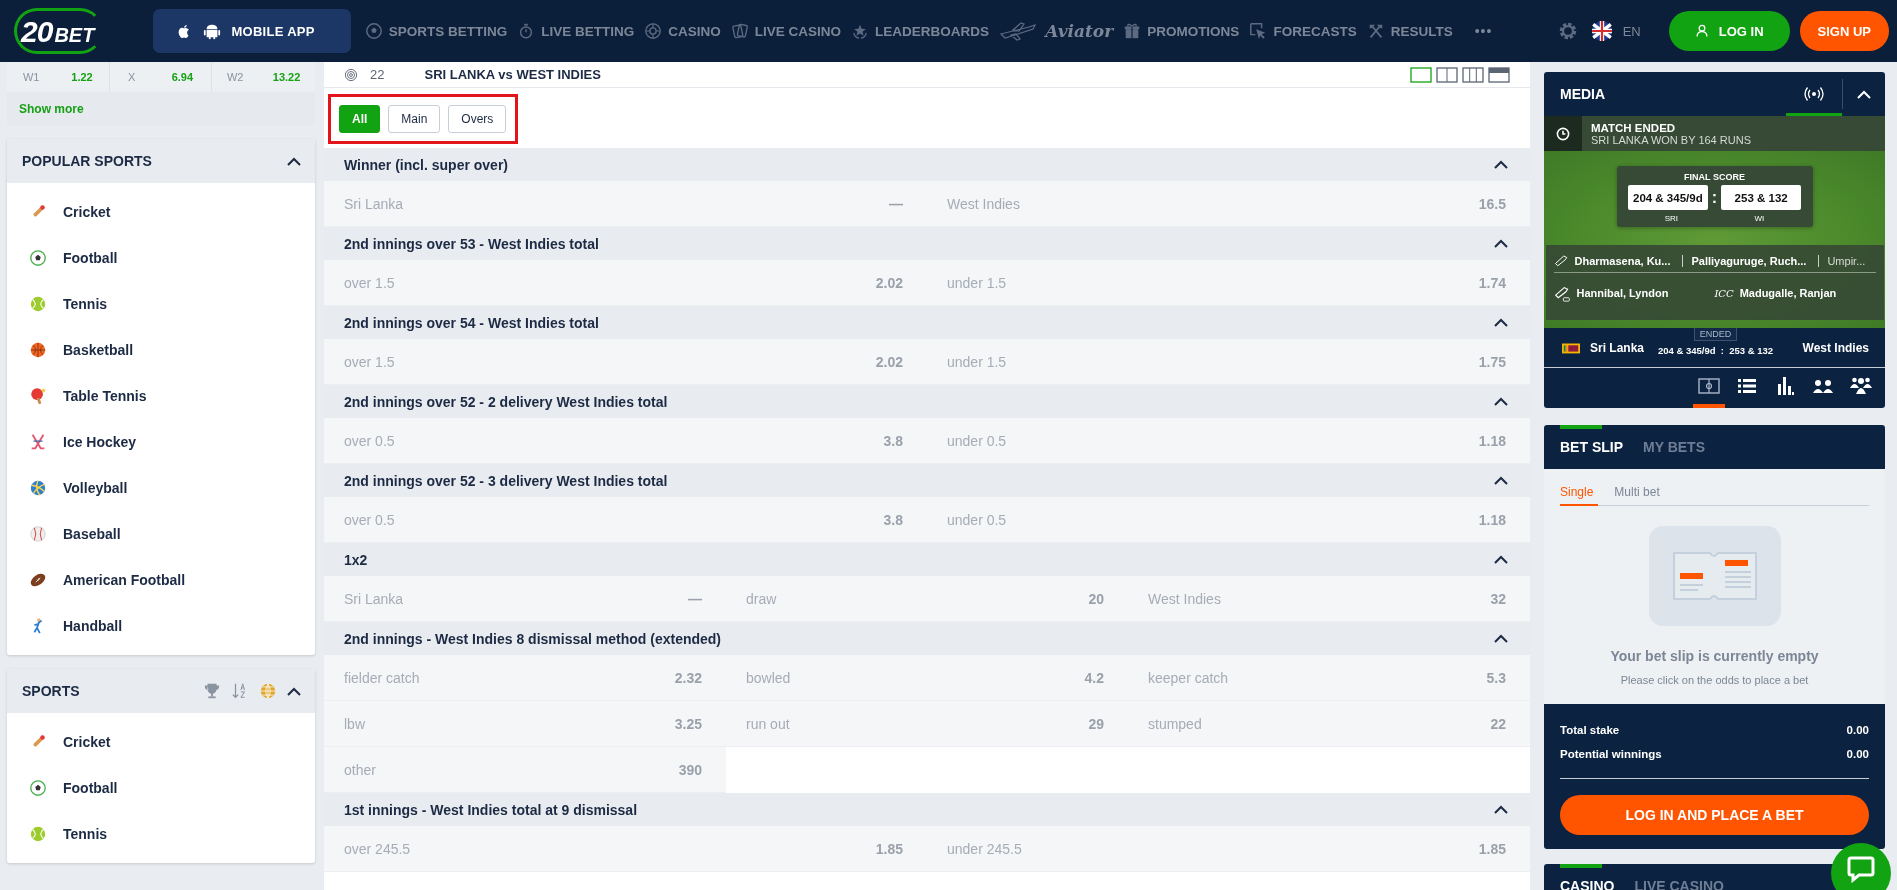  Describe the element at coordinates (161, 442) in the screenshot. I see `sport-item: Ice Hockey` at that location.